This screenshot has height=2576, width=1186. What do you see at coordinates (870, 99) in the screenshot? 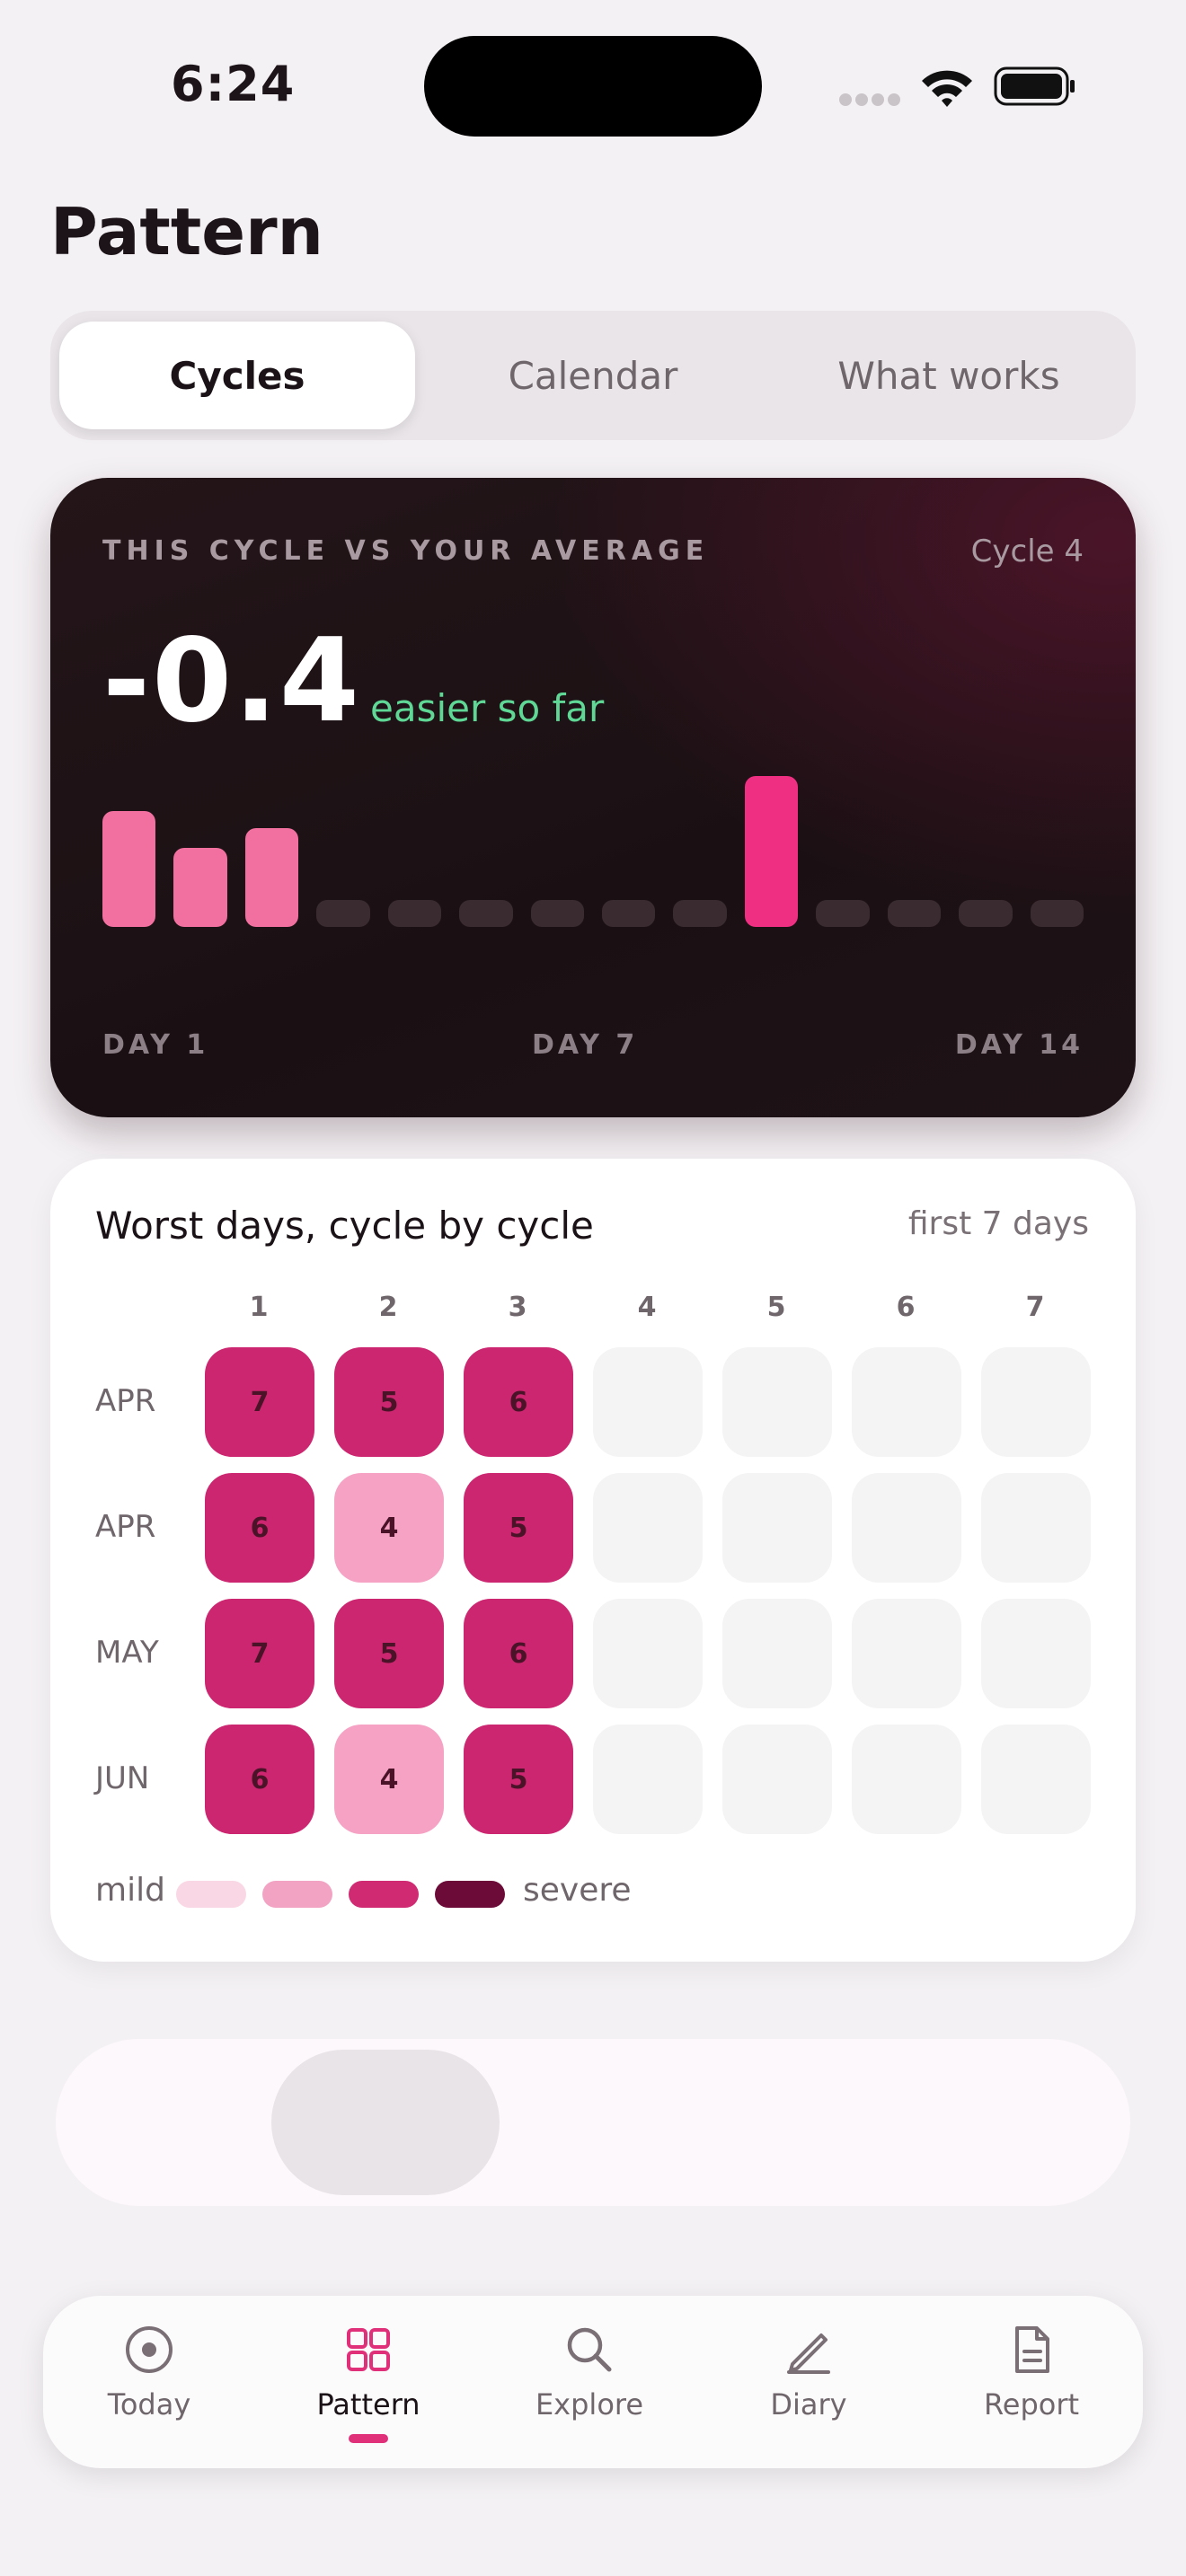
I see `cellular-signal-icon` at bounding box center [870, 99].